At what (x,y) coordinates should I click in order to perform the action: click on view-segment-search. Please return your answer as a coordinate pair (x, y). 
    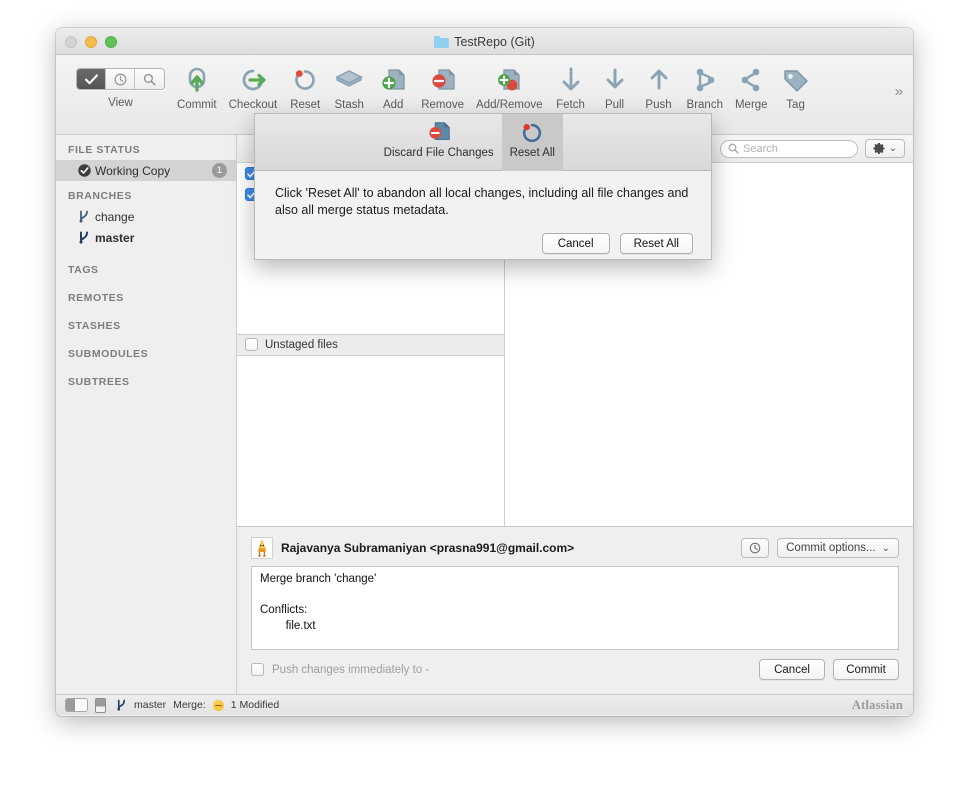
    Looking at the image, I should click on (149, 79).